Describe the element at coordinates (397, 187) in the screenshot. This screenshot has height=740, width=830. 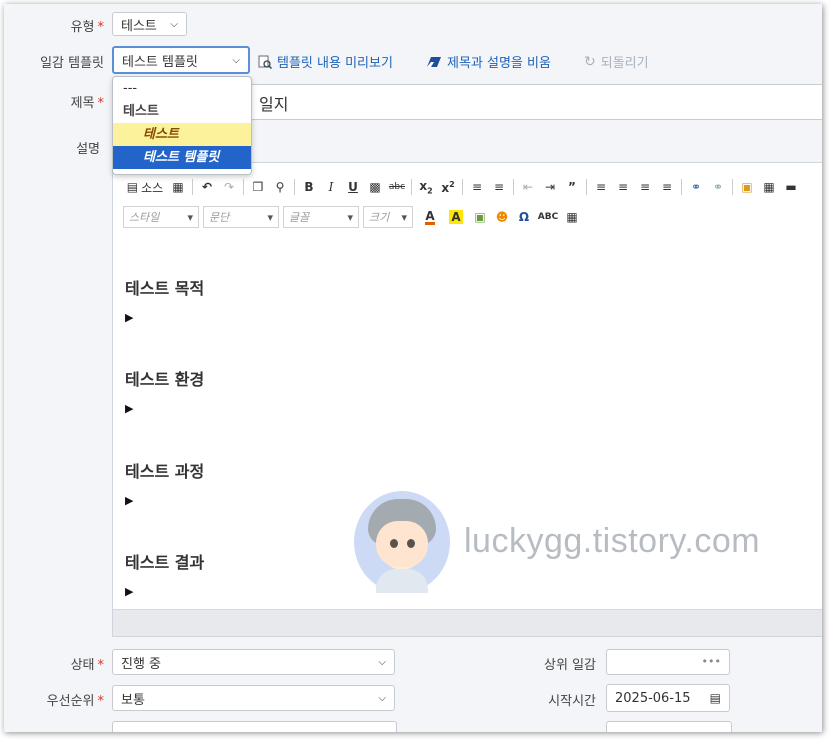
I see `strikethrough-button: abc` at that location.